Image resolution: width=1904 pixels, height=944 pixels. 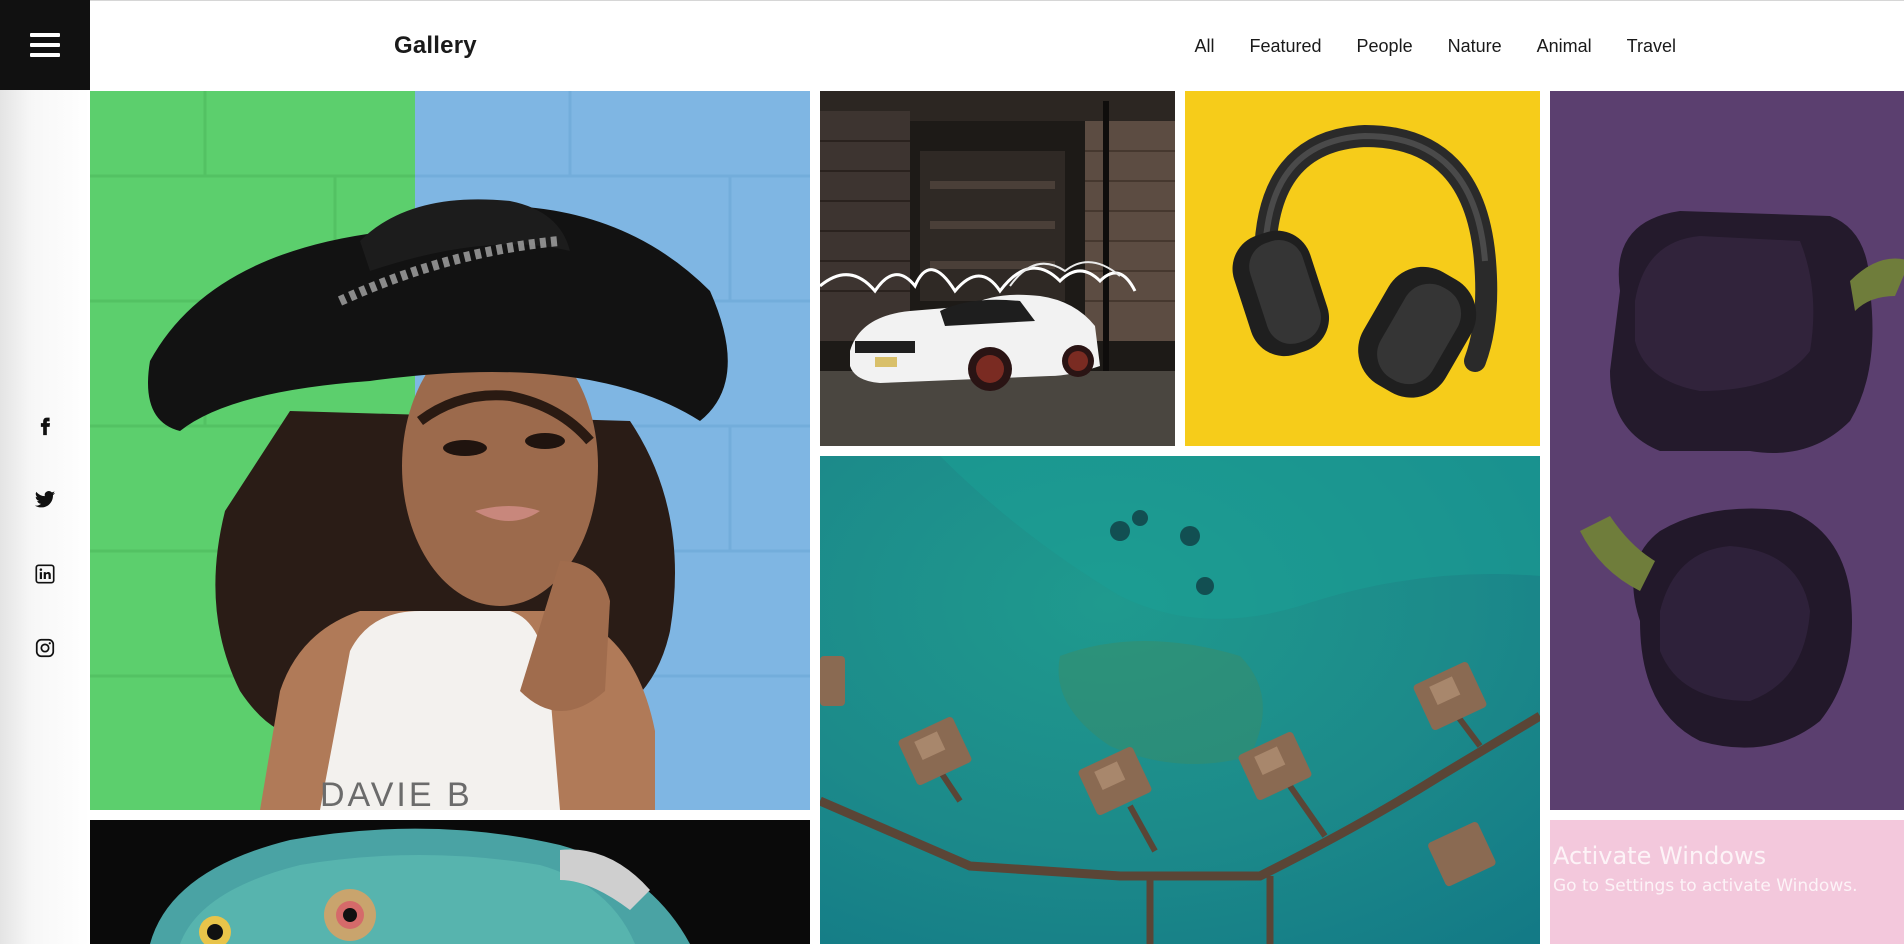 I want to click on nav-nature: Nature, so click(x=1475, y=46).